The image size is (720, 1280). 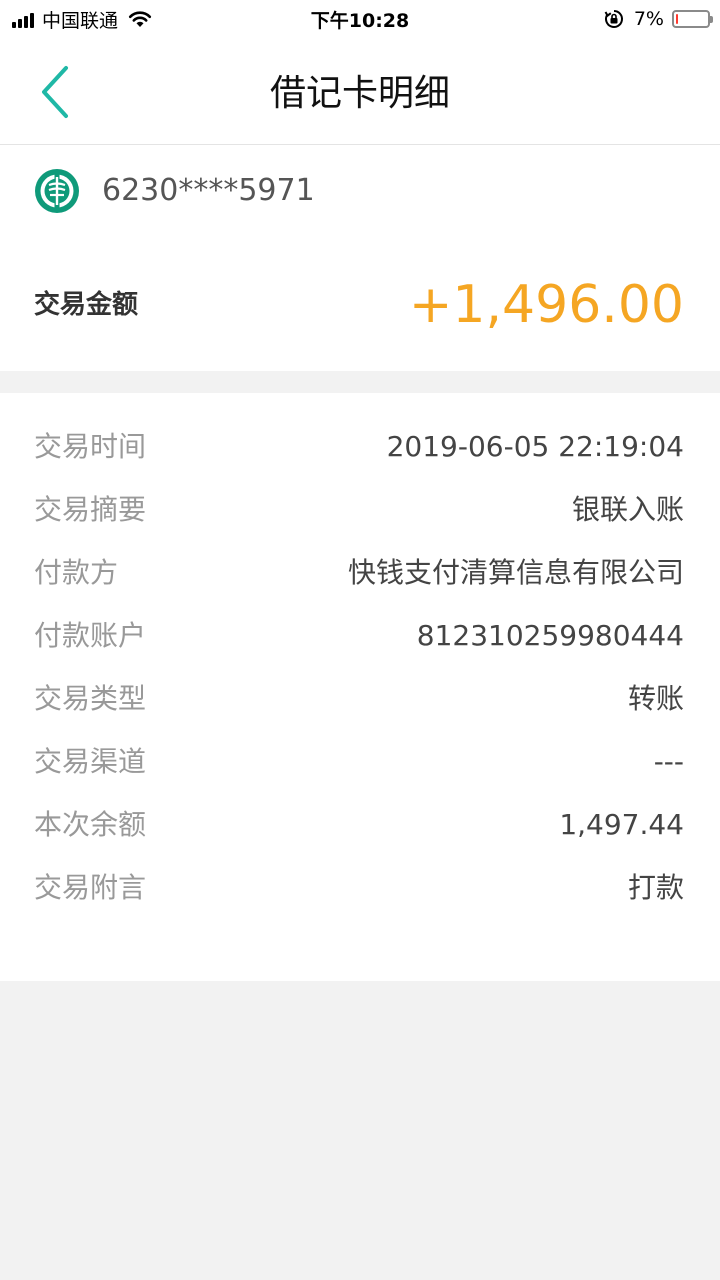 What do you see at coordinates (655, 698) in the screenshot?
I see `detail-value: 转账` at bounding box center [655, 698].